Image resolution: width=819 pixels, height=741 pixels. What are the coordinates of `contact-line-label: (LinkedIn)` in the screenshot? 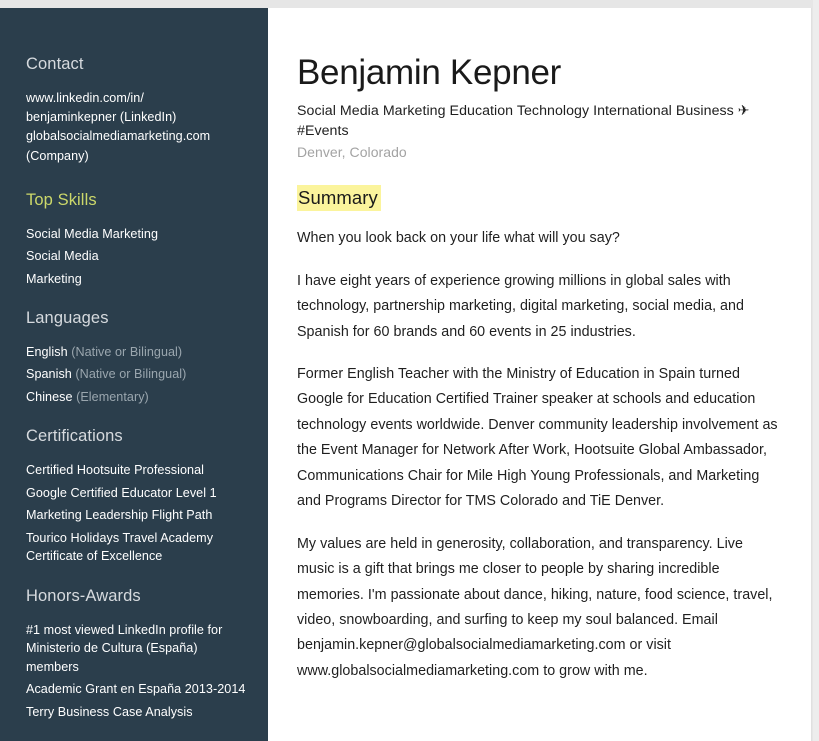 It's located at (146, 117).